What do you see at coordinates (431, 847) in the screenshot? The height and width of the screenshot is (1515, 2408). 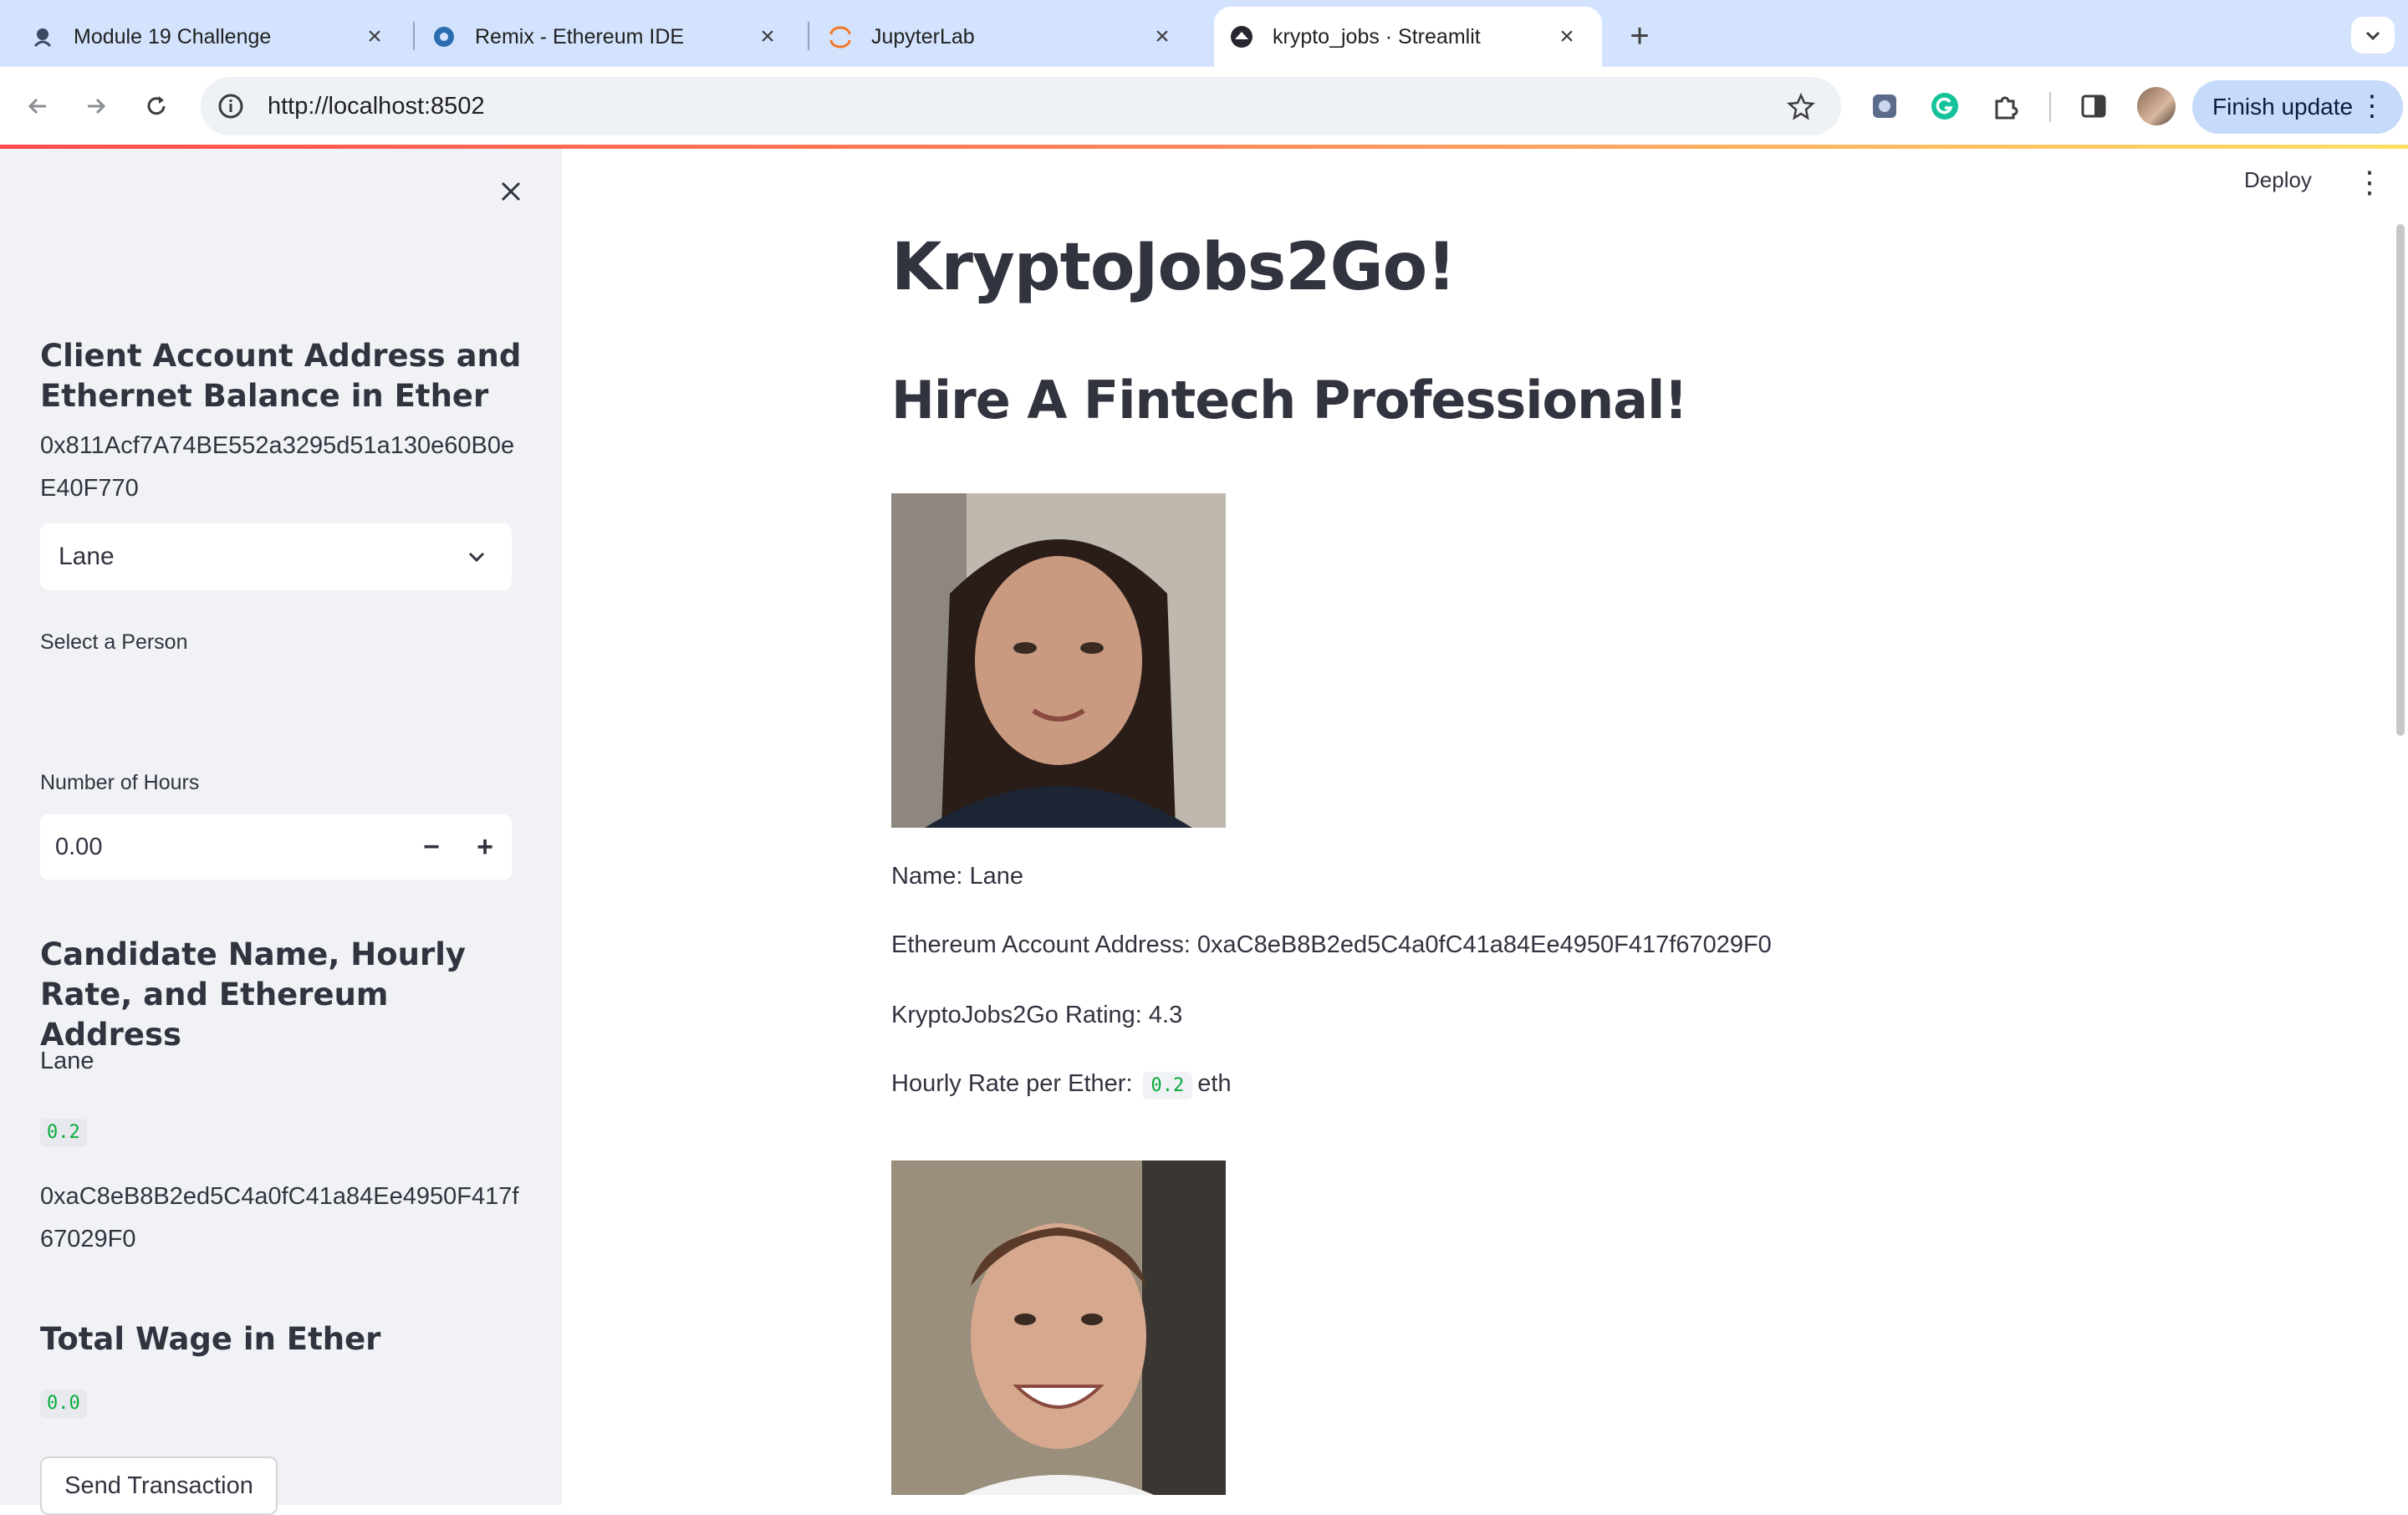 I see `decrement-icon: −` at bounding box center [431, 847].